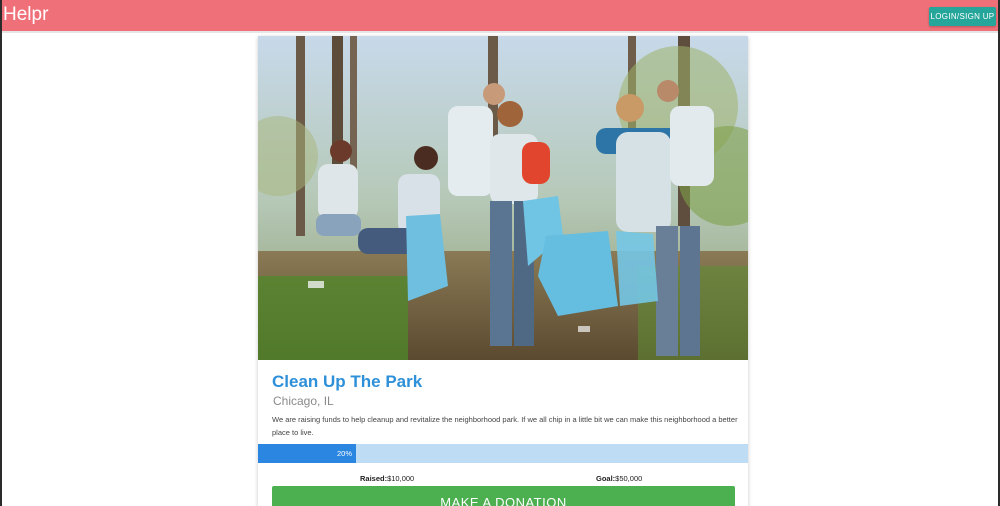  What do you see at coordinates (500, 16) in the screenshot?
I see `top-navbar: Helpr LOGIN/SIGN UP` at bounding box center [500, 16].